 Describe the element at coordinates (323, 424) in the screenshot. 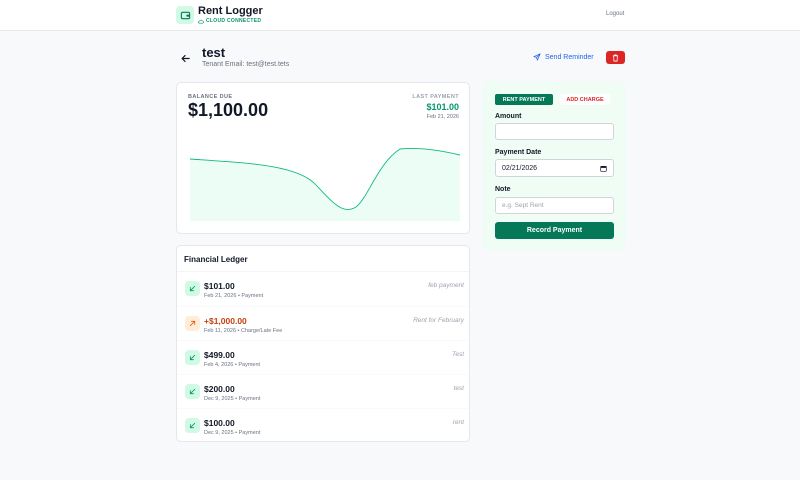

I see `ledger-row: $100.00 Dec 9, 2025 • Payment rent` at that location.